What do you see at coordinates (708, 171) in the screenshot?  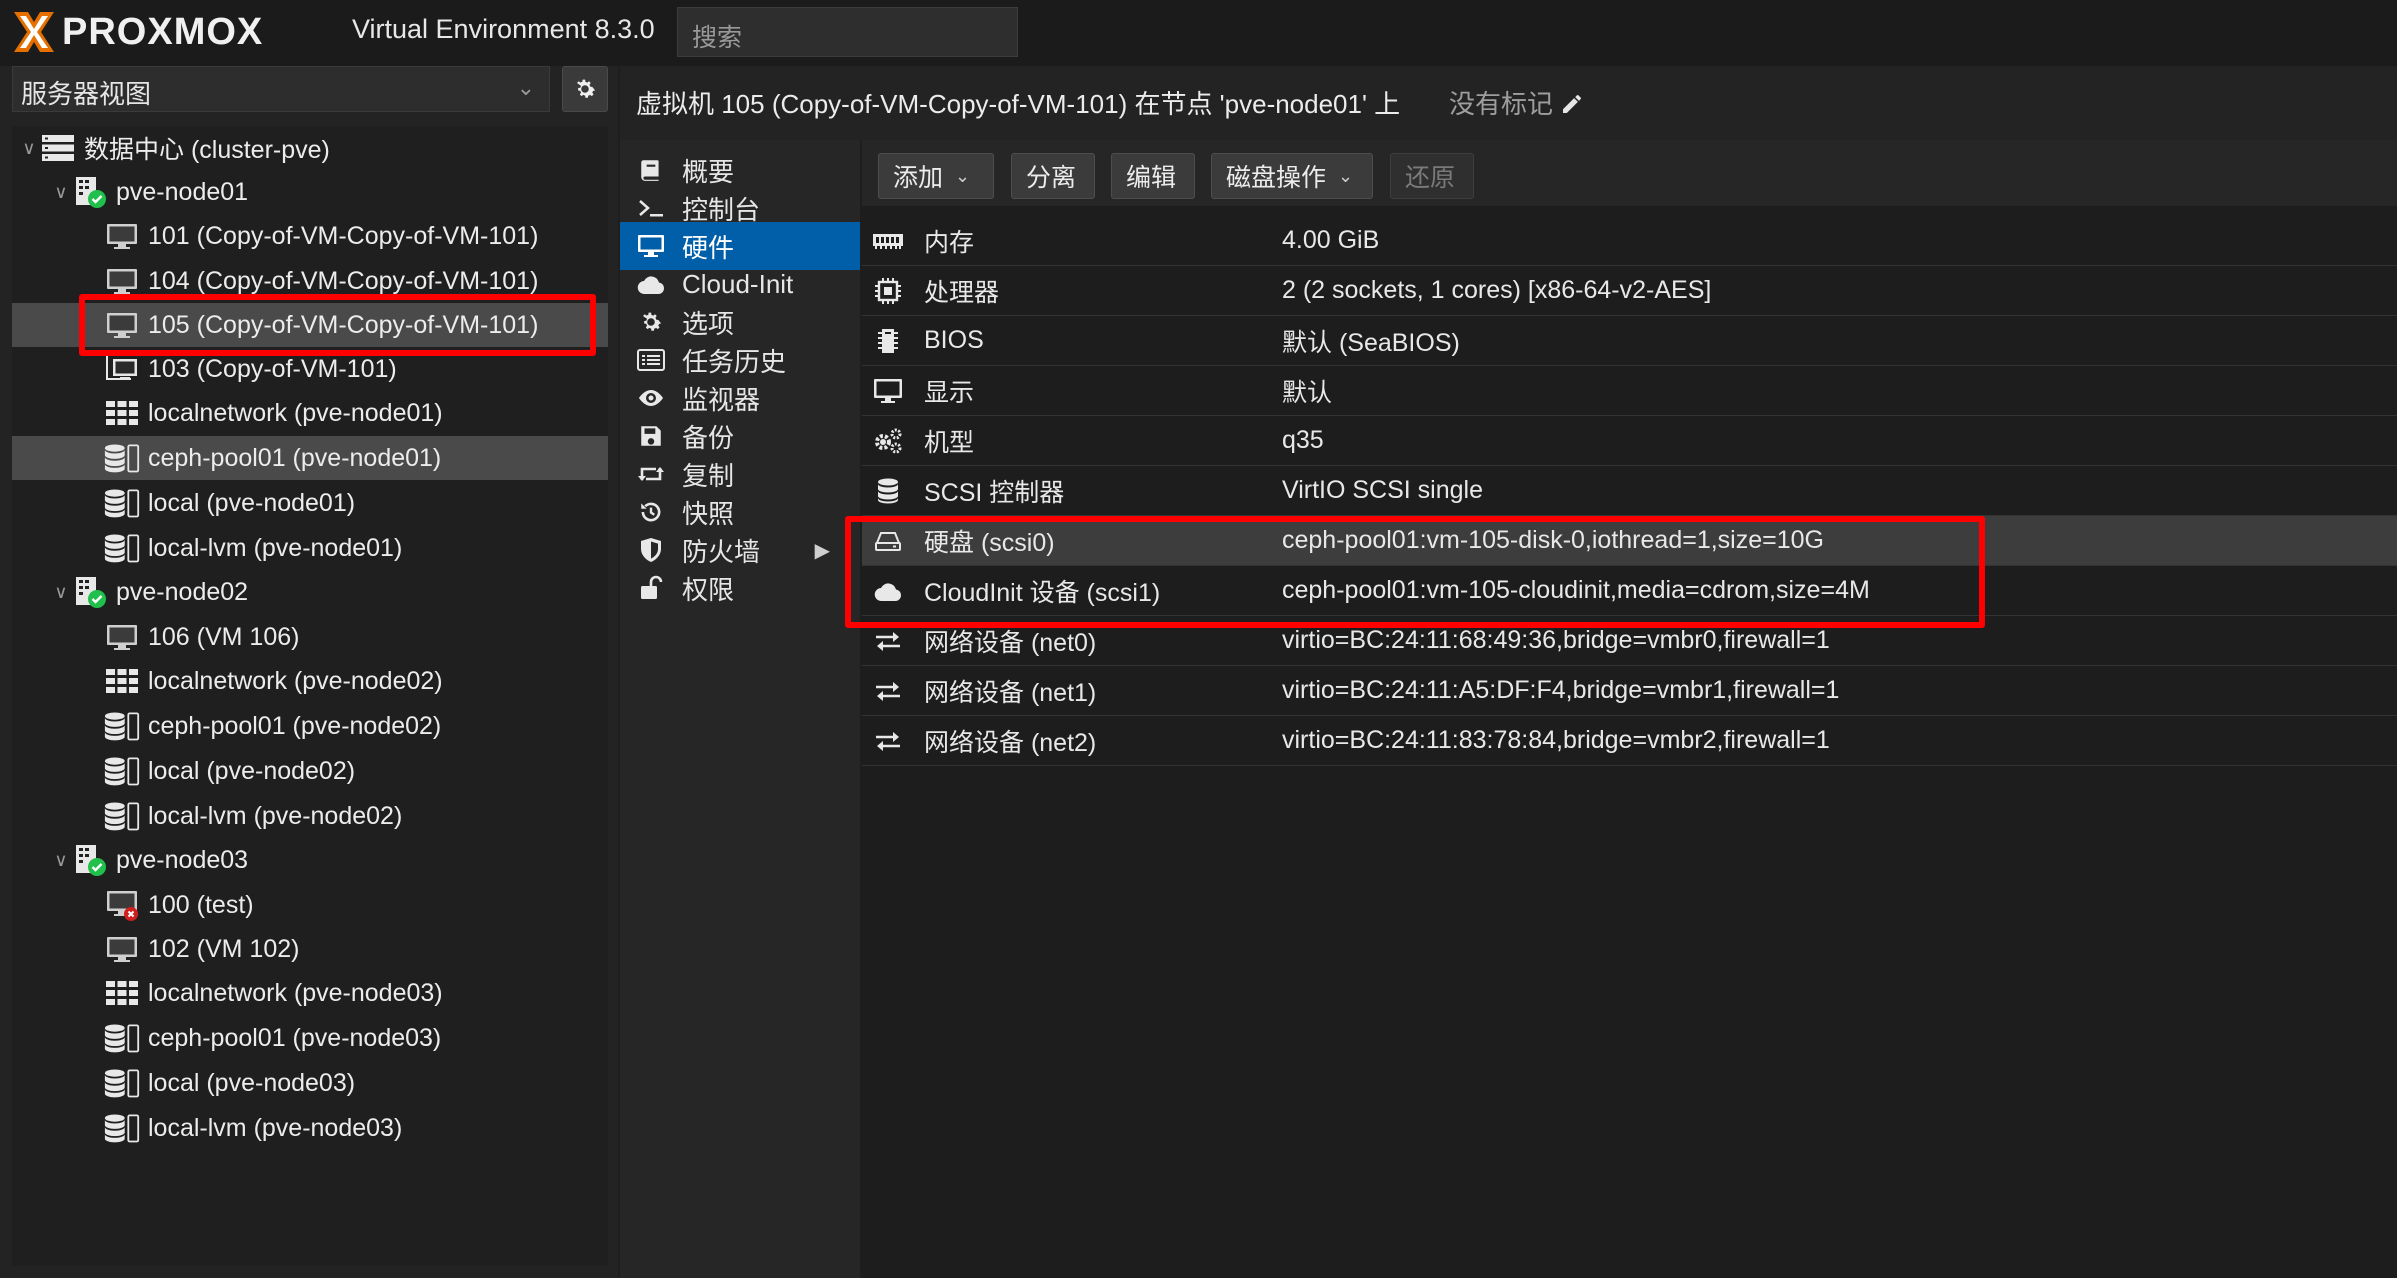 I see `nav-item-label: 概要` at bounding box center [708, 171].